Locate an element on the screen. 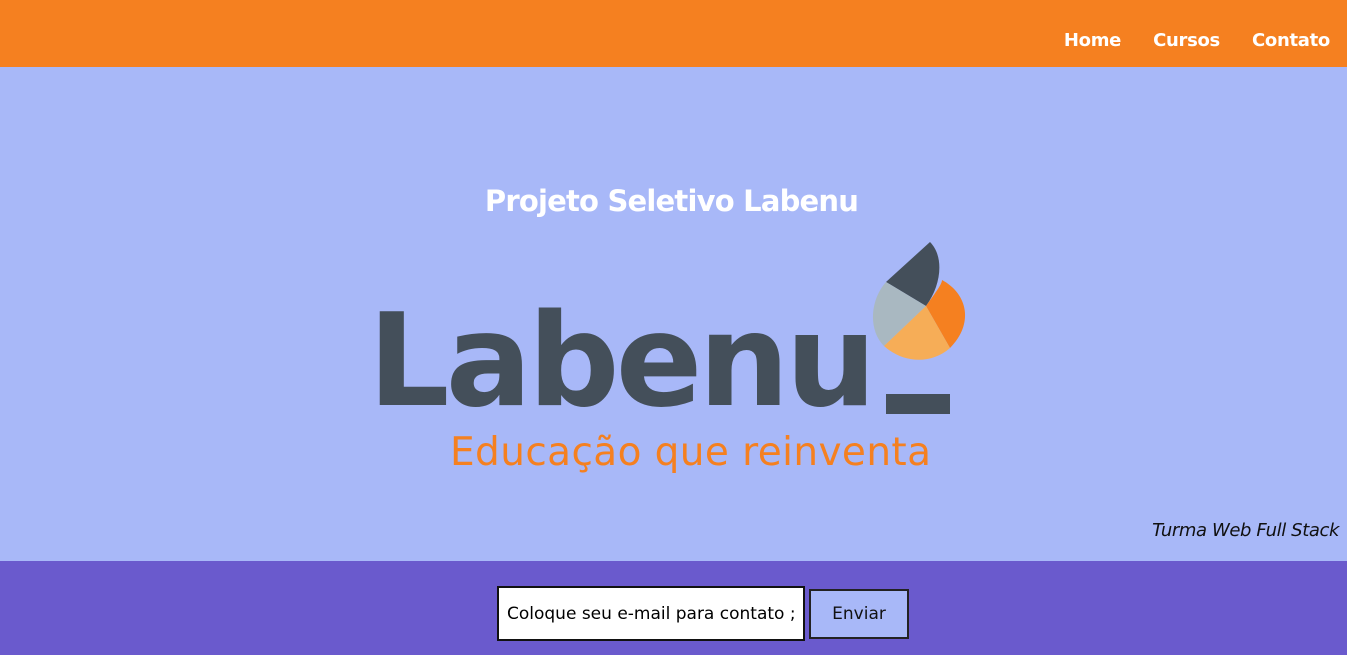 This screenshot has width=1347, height=655. top-header: Home Cursos Contato is located at coordinates (673, 33).